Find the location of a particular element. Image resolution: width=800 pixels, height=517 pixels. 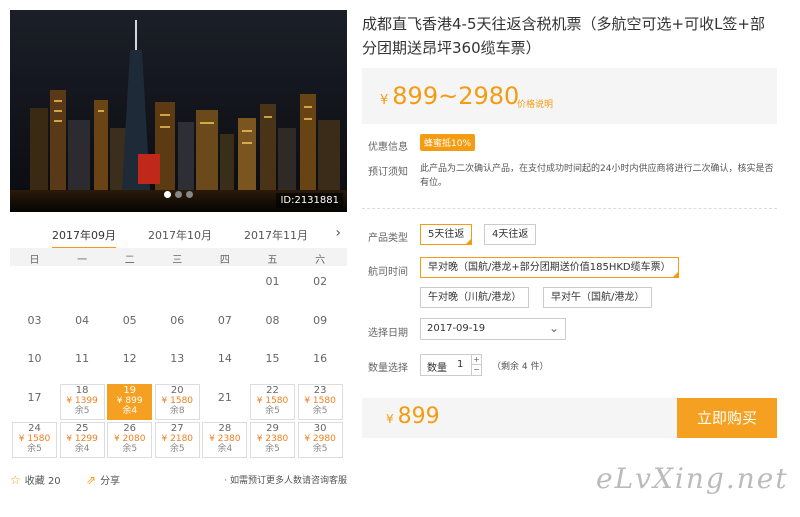

day-number: 06 is located at coordinates (177, 320).